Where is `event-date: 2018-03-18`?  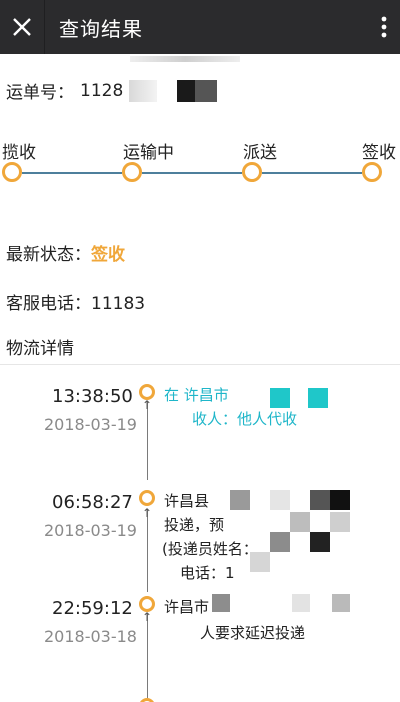
event-date: 2018-03-18 is located at coordinates (90, 636).